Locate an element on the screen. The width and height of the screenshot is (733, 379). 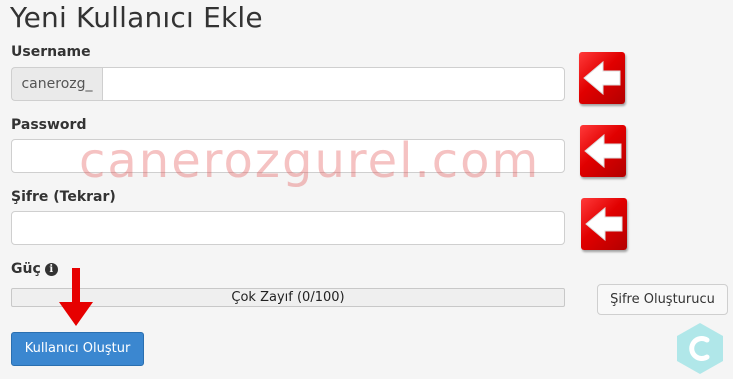
password-input is located at coordinates (288, 156).